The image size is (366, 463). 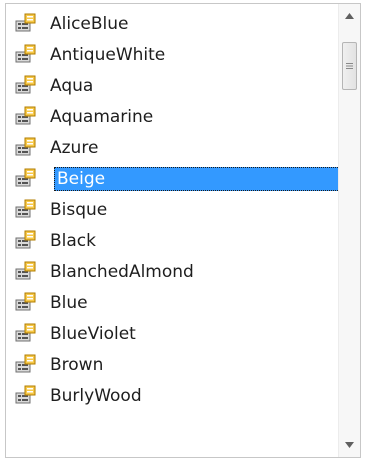 I want to click on list-item: Black, so click(x=172, y=240).